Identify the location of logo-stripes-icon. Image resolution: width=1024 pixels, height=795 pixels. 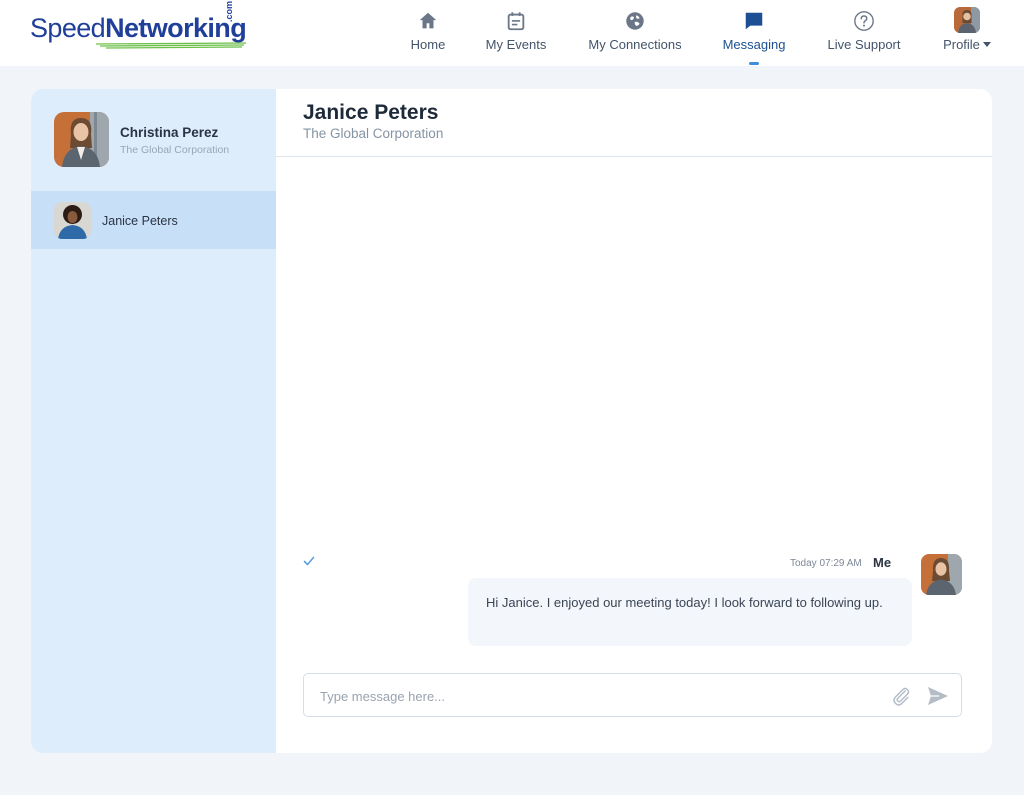
(171, 45).